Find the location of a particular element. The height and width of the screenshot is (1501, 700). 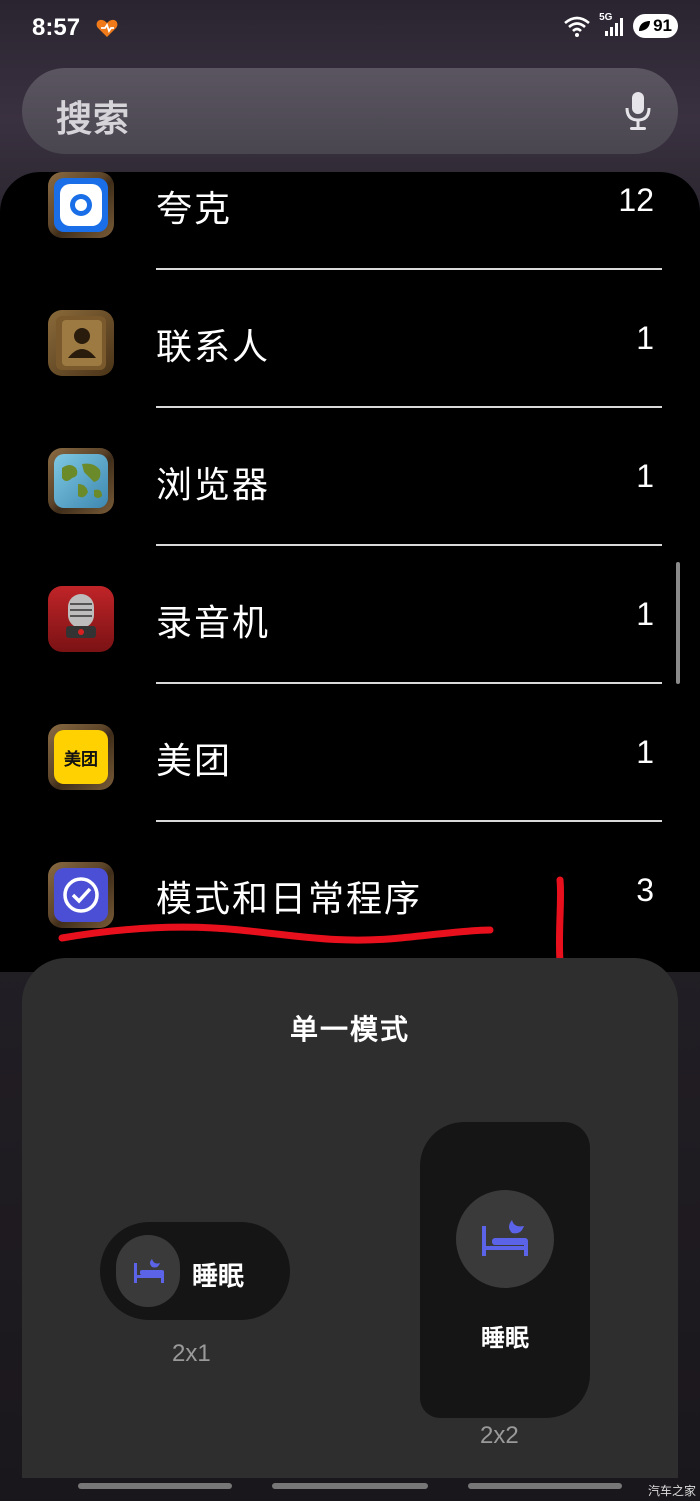

widget-size-label: 2x1 is located at coordinates (191, 1353).